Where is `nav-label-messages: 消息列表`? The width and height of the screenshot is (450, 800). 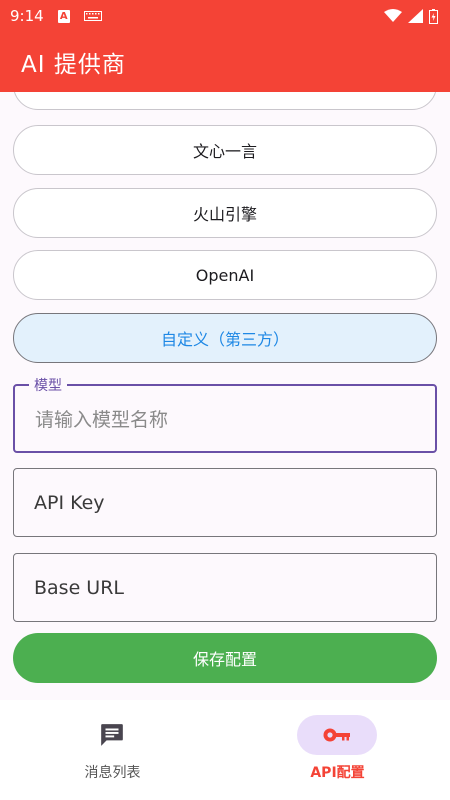 nav-label-messages: 消息列表 is located at coordinates (112, 773).